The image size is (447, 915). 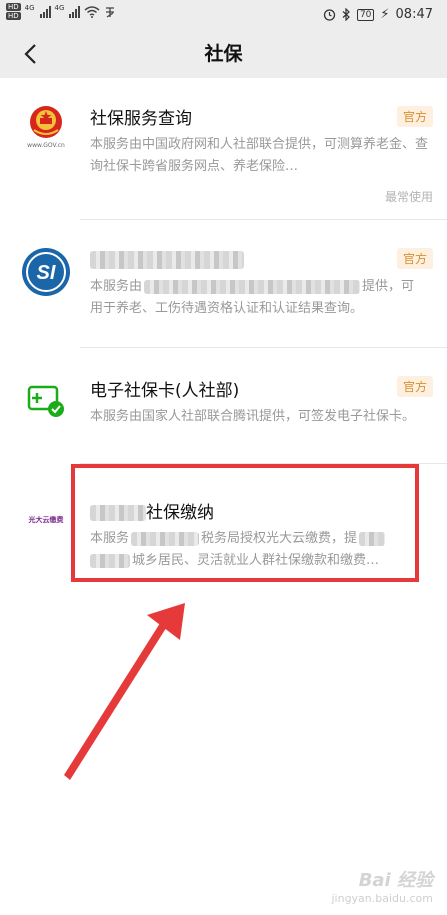 What do you see at coordinates (116, 700) in the screenshot?
I see `arrow-shaft` at bounding box center [116, 700].